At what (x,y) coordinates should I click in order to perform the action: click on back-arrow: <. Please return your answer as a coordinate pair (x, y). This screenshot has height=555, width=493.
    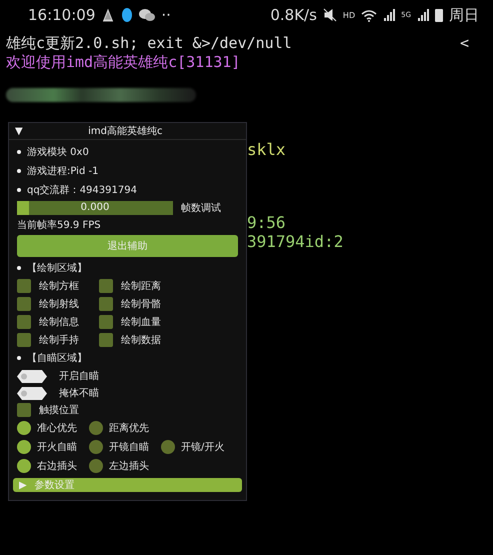
    Looking at the image, I should click on (464, 43).